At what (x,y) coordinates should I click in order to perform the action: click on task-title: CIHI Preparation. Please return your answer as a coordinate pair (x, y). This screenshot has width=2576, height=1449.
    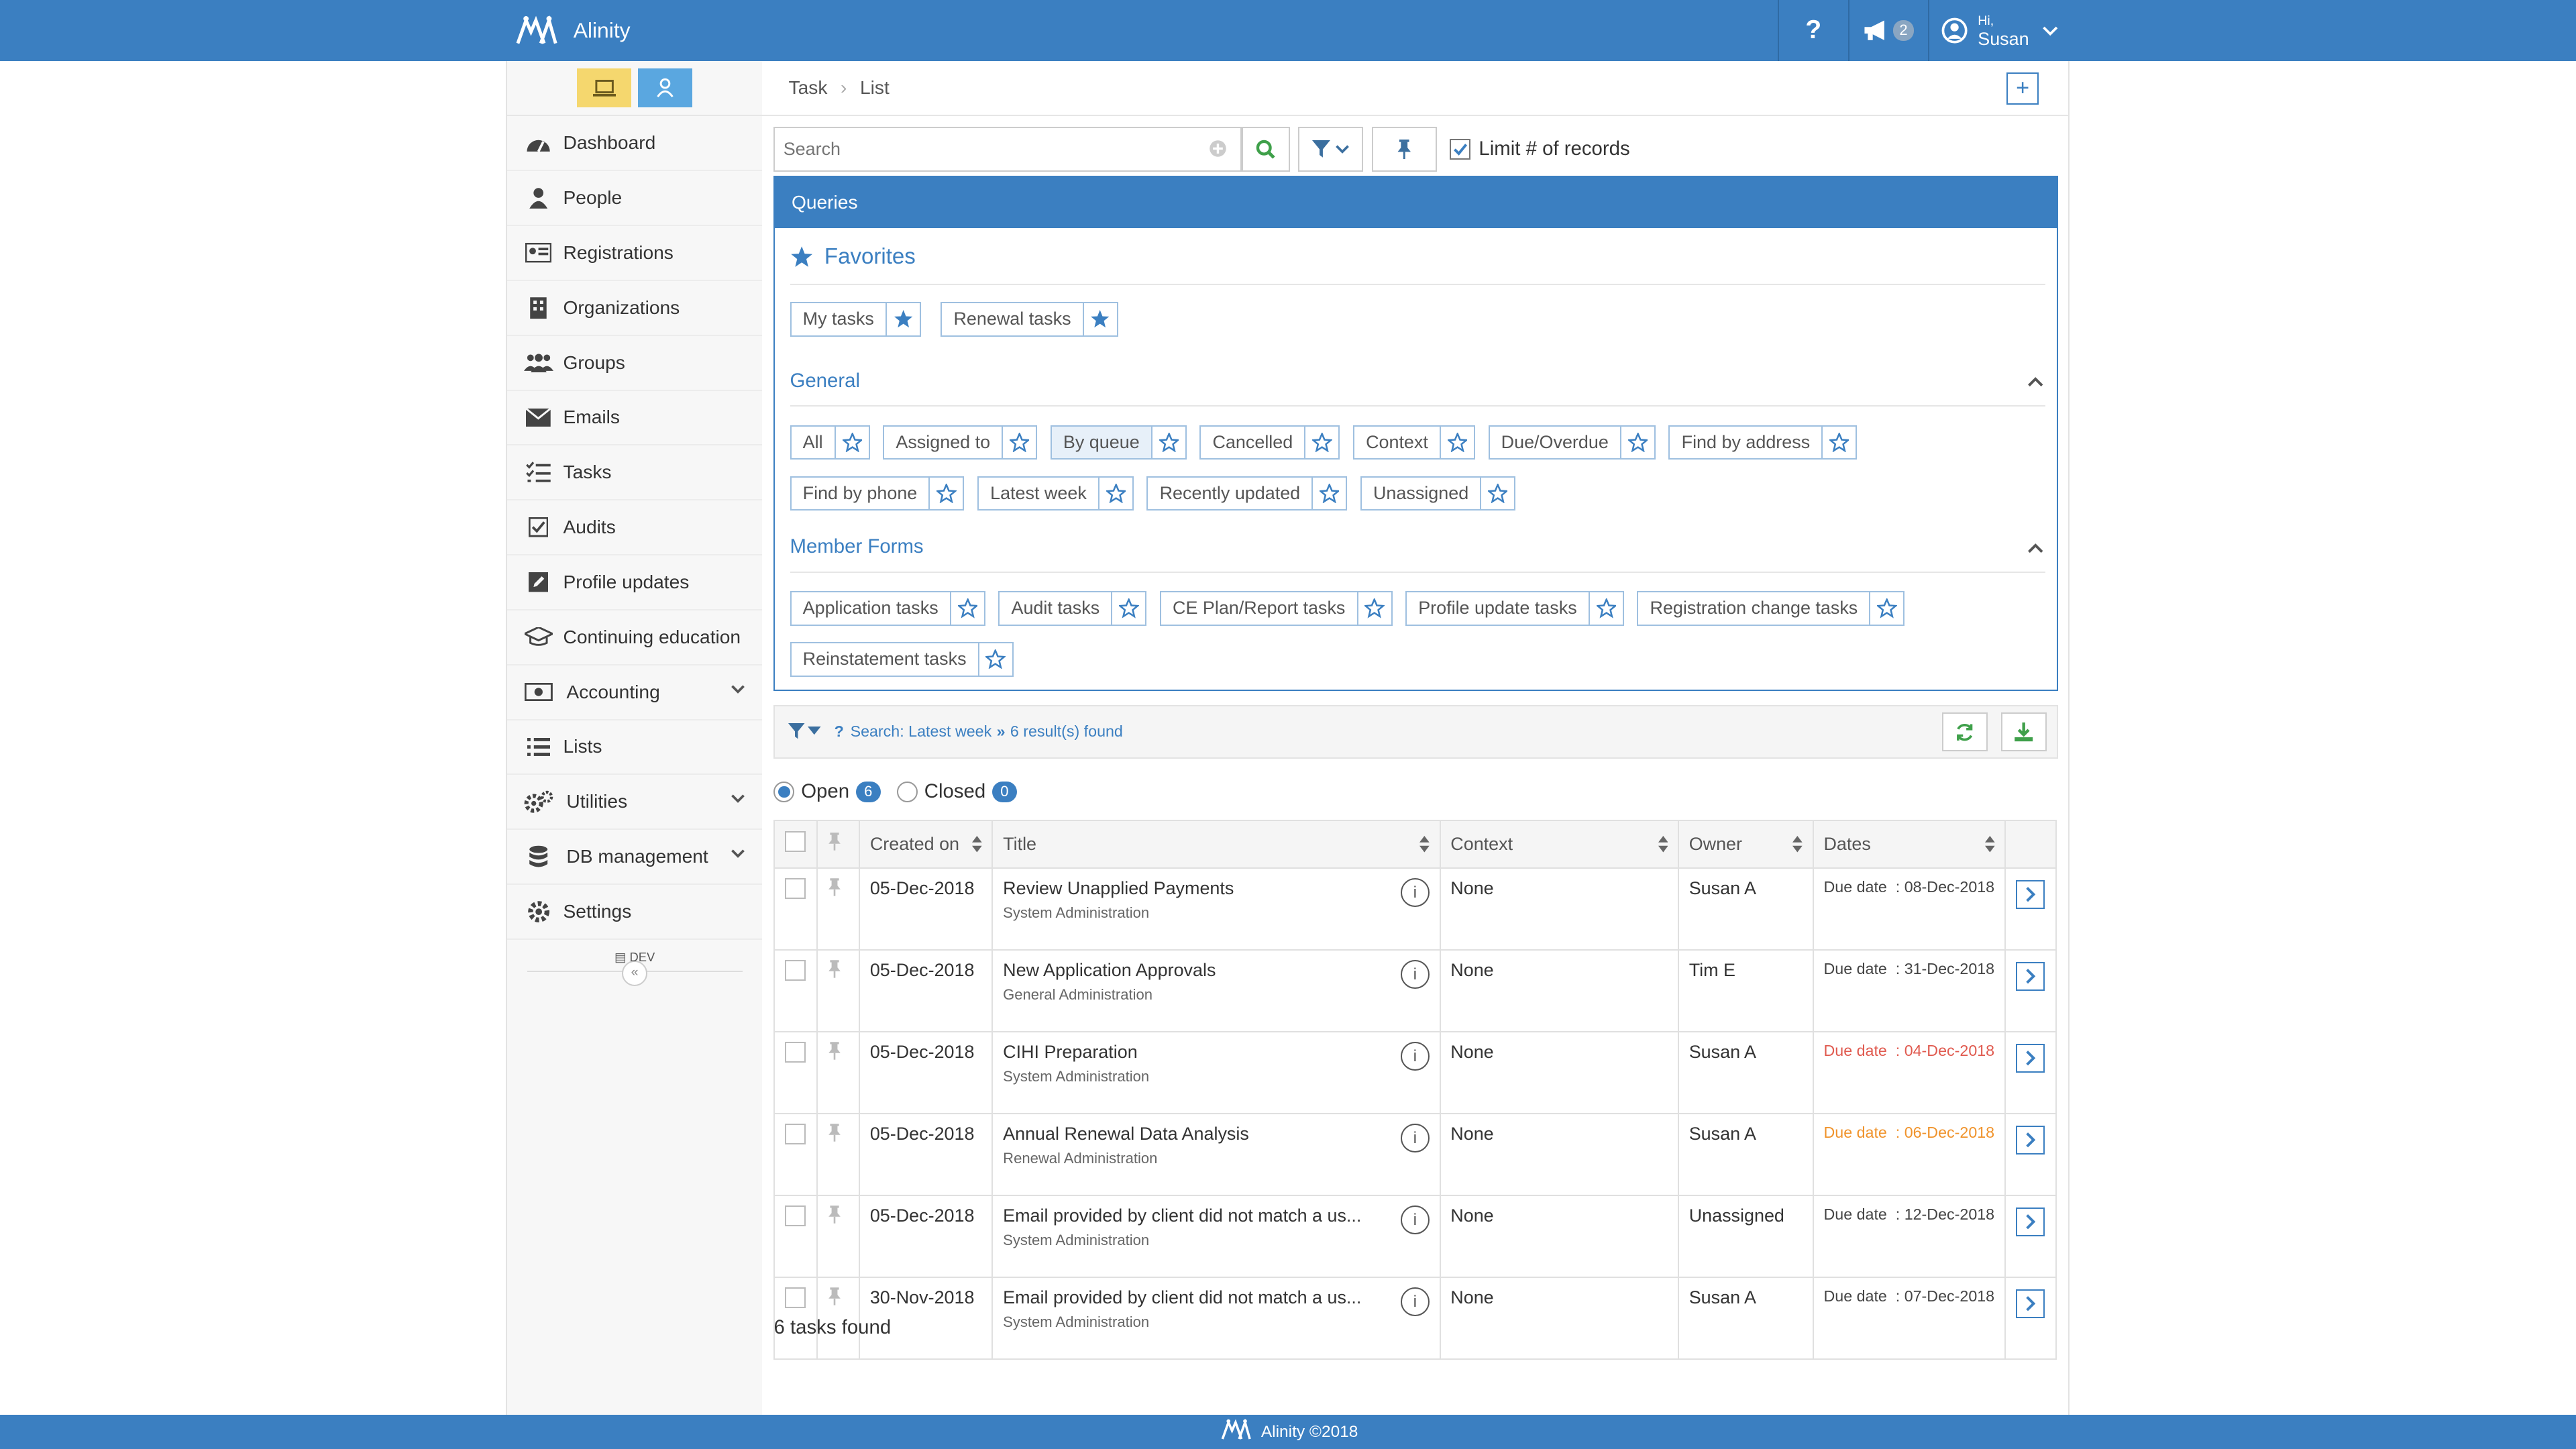
    Looking at the image, I should click on (1216, 1052).